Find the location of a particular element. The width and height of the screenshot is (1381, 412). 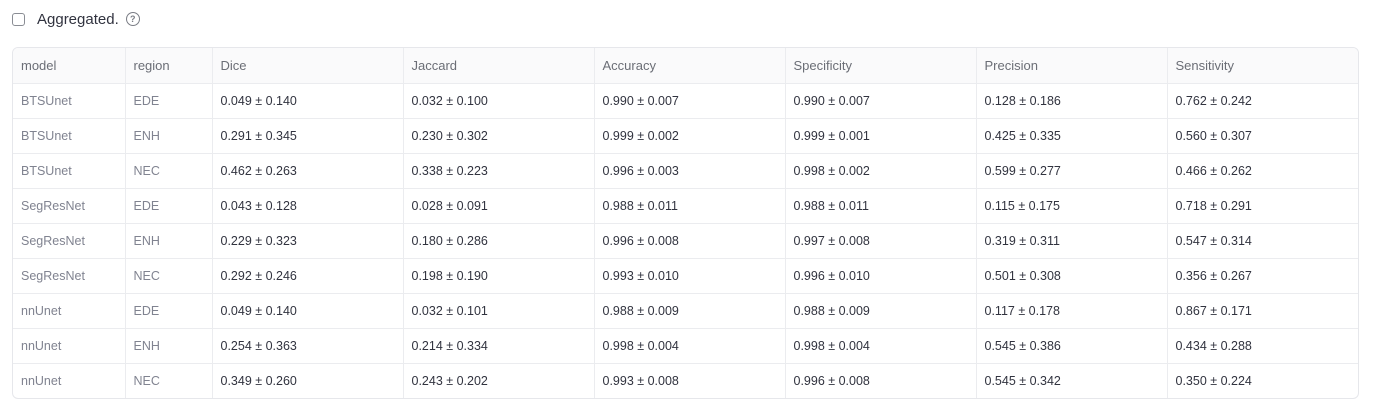

column-header-sensitivity: Sensitivity is located at coordinates (1262, 66).